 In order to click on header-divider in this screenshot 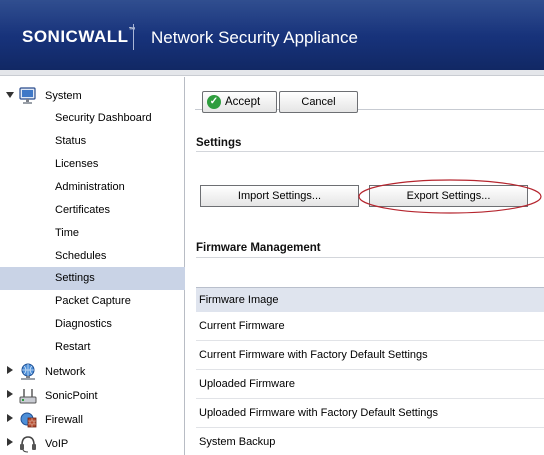, I will do `click(133, 37)`.